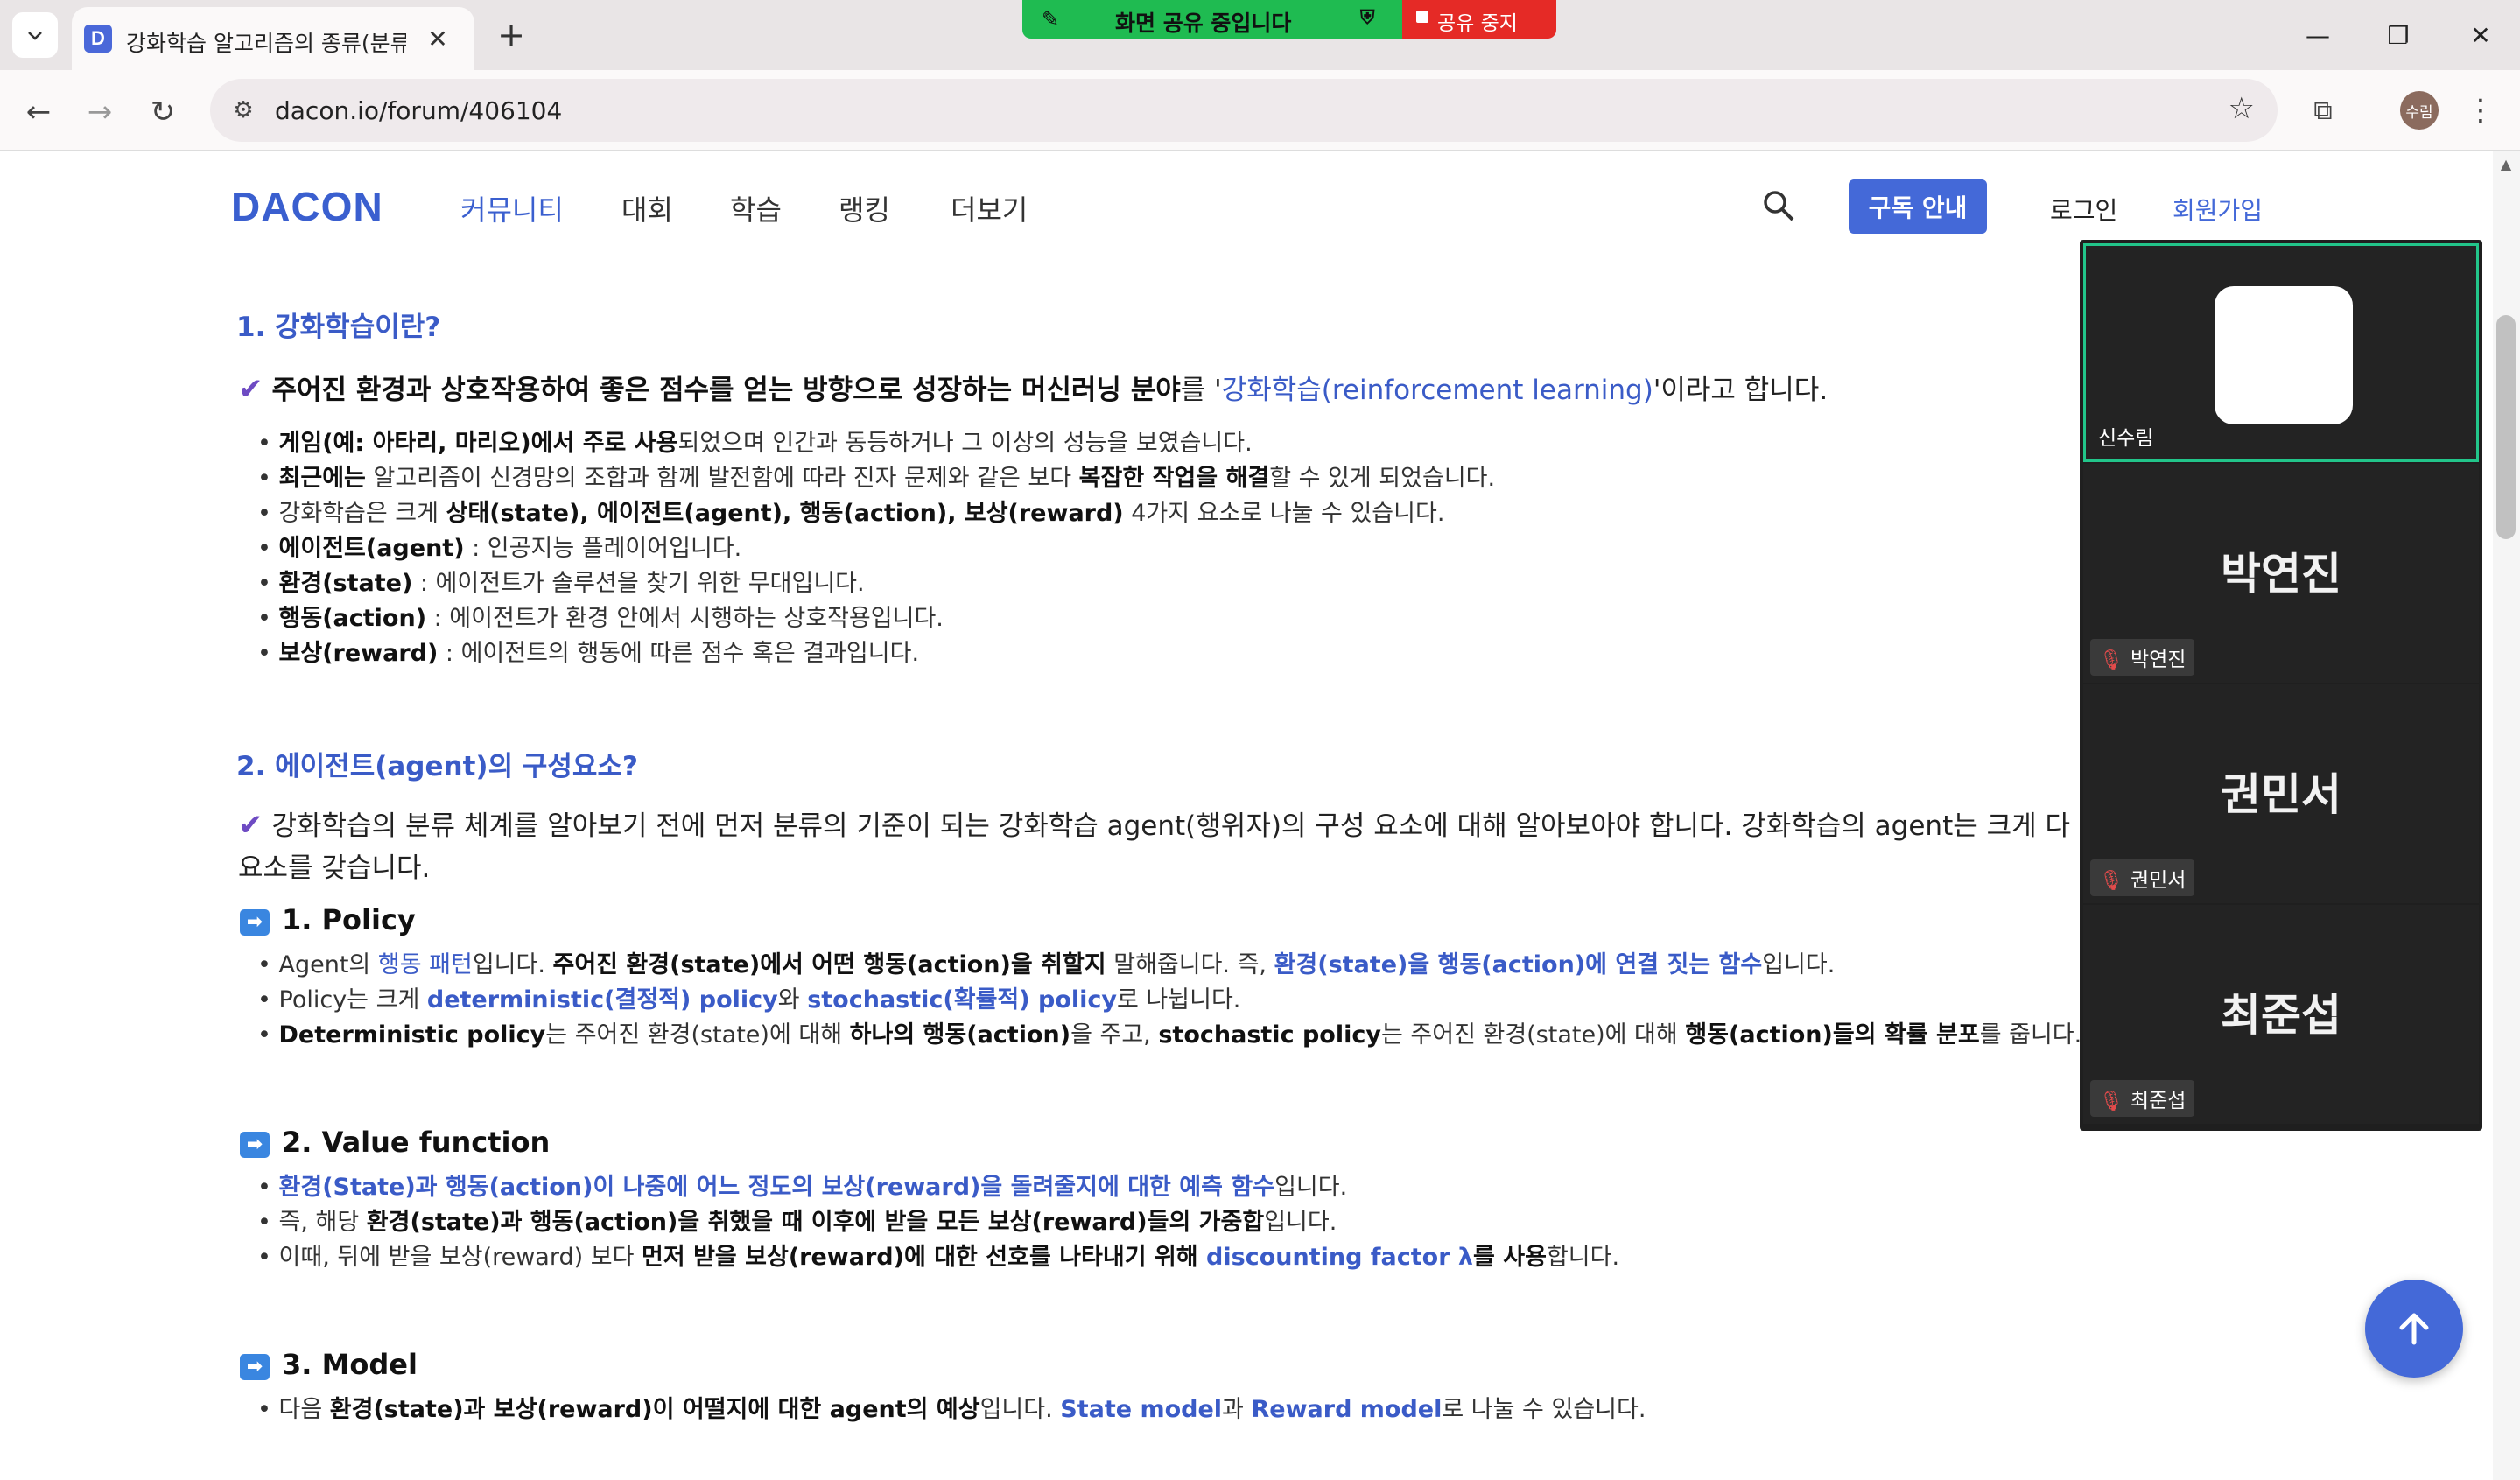  I want to click on dacon-logo: DACON, so click(307, 206).